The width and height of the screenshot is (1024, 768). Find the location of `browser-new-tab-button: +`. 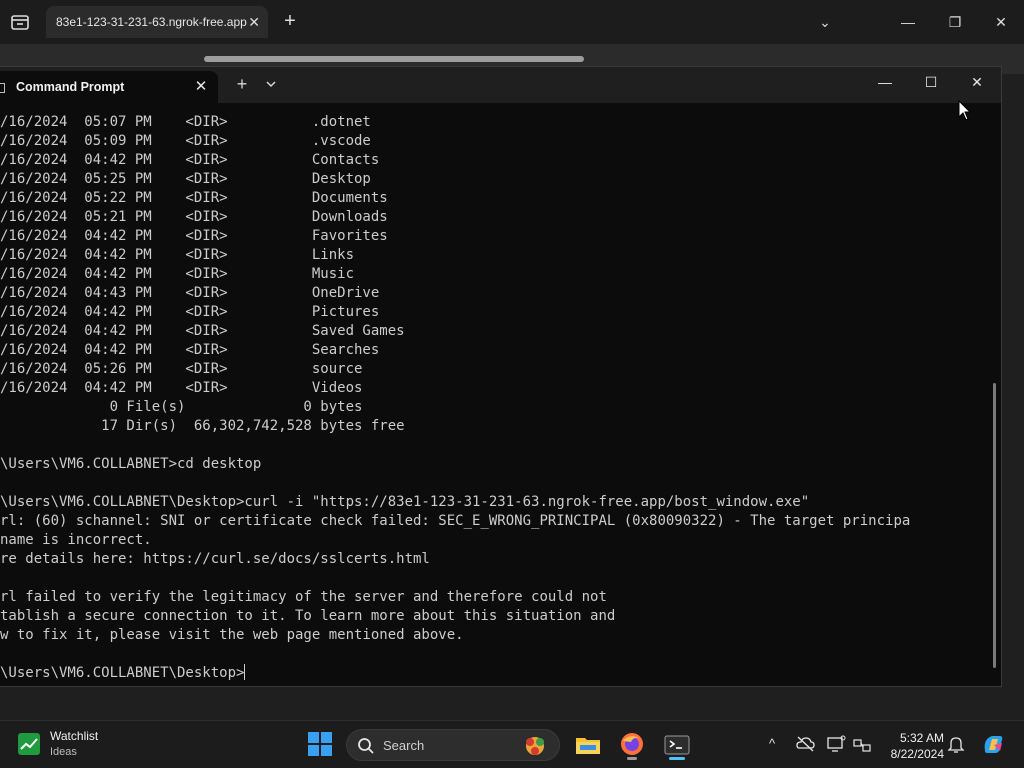

browser-new-tab-button: + is located at coordinates (290, 21).